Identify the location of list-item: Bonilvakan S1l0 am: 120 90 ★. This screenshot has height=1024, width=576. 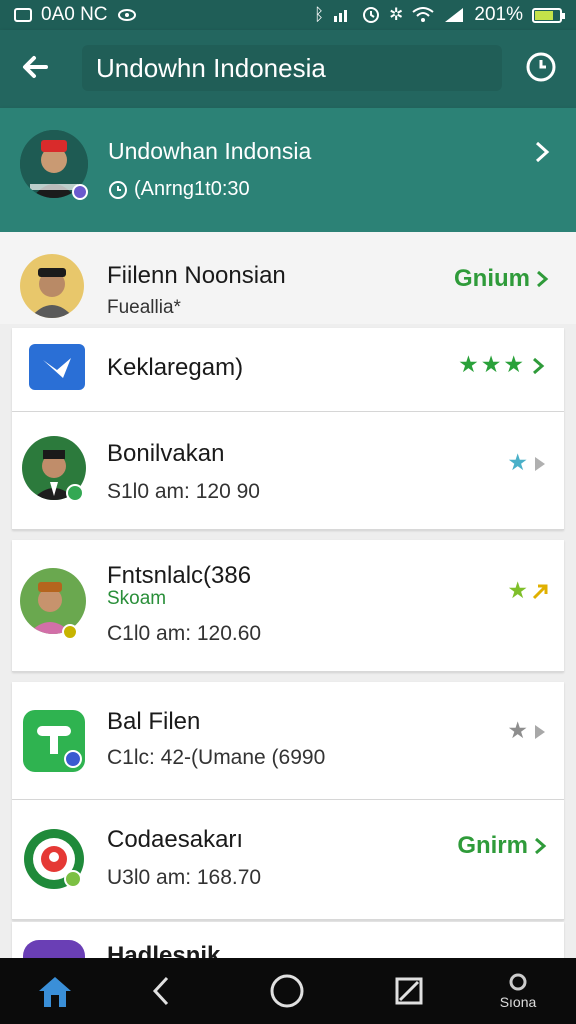
(288, 471).